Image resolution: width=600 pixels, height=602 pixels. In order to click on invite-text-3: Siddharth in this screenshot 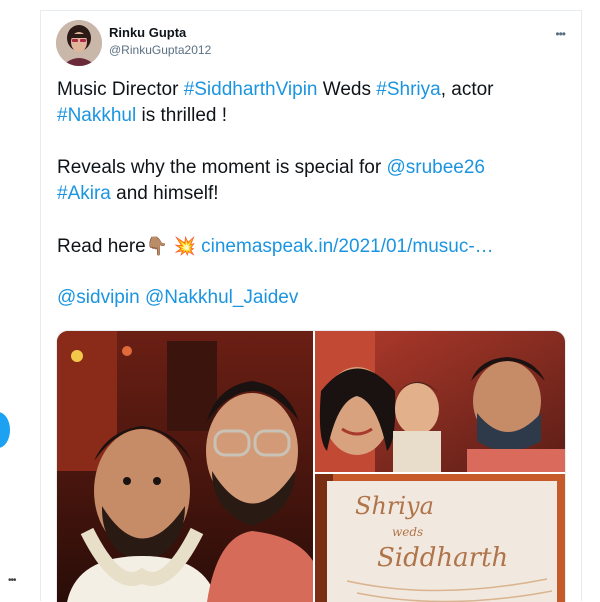, I will do `click(442, 558)`.